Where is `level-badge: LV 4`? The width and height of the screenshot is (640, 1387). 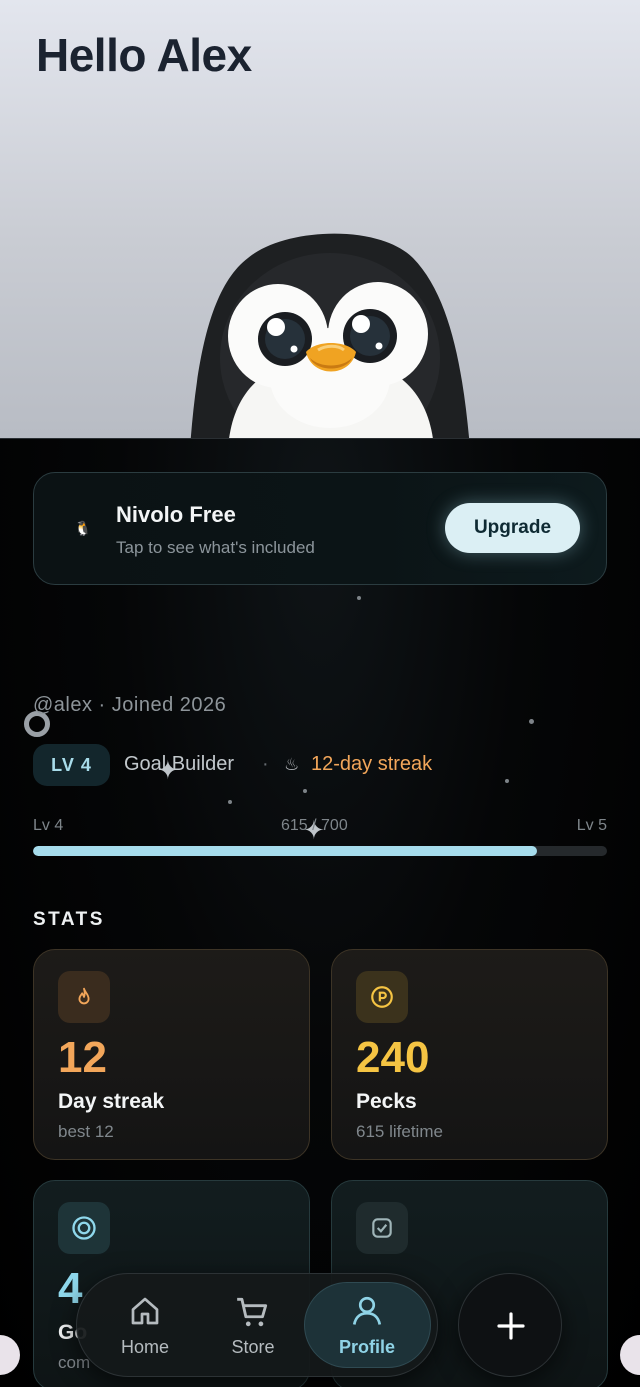
level-badge: LV 4 is located at coordinates (71, 765).